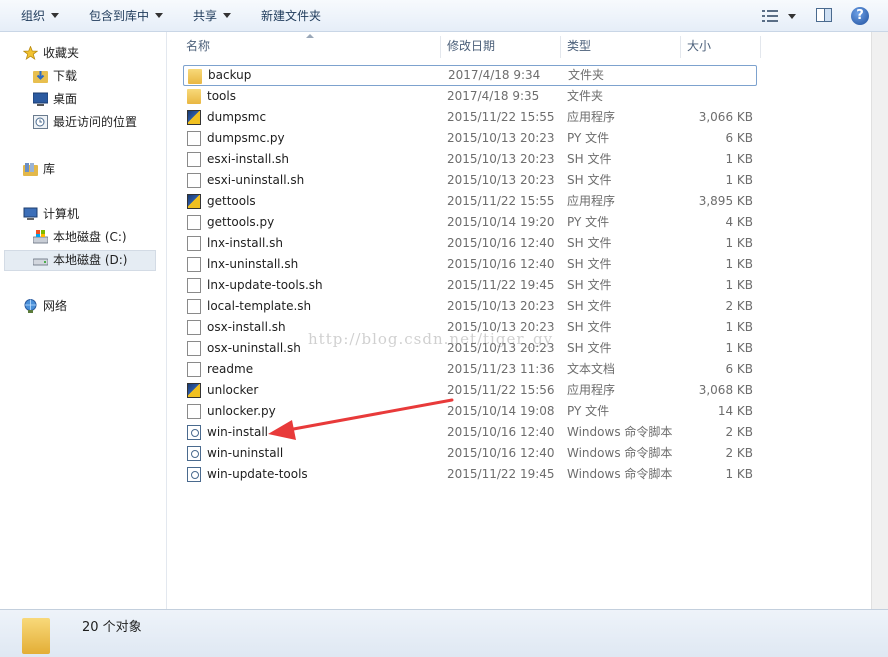  I want to click on file-name: win-install, so click(238, 432).